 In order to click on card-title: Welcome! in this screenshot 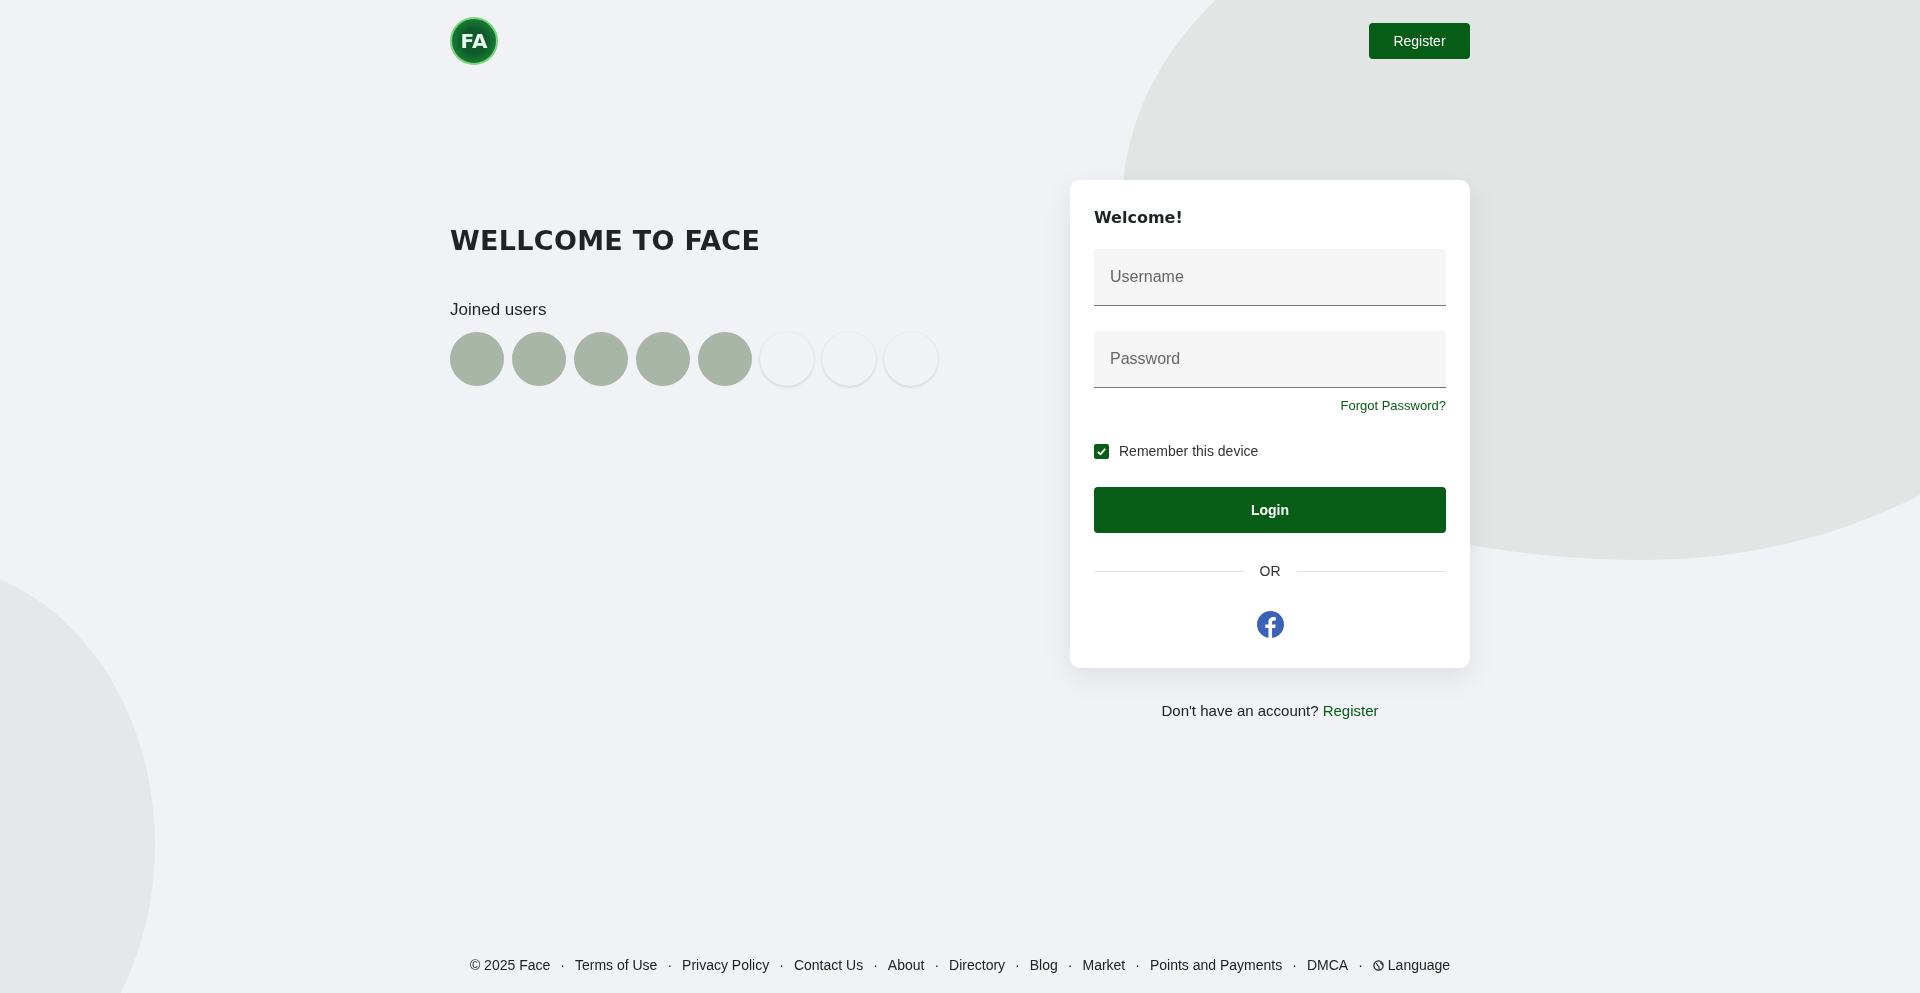, I will do `click(1139, 217)`.